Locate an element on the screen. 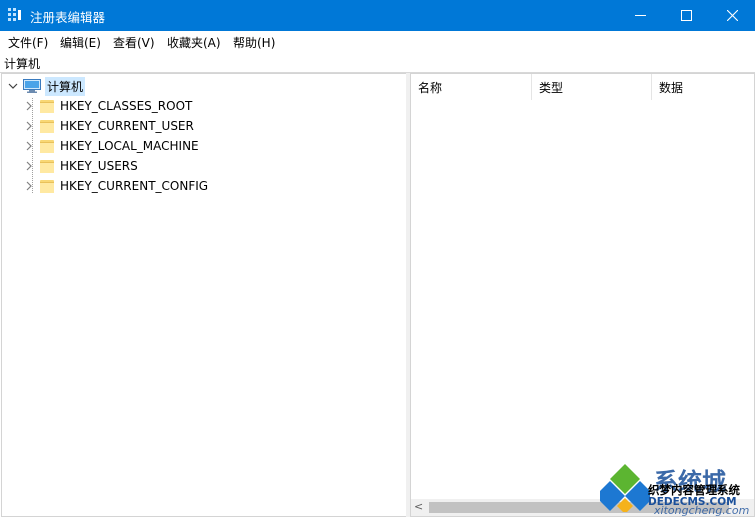  address-bar: 计算机 is located at coordinates (377, 62).